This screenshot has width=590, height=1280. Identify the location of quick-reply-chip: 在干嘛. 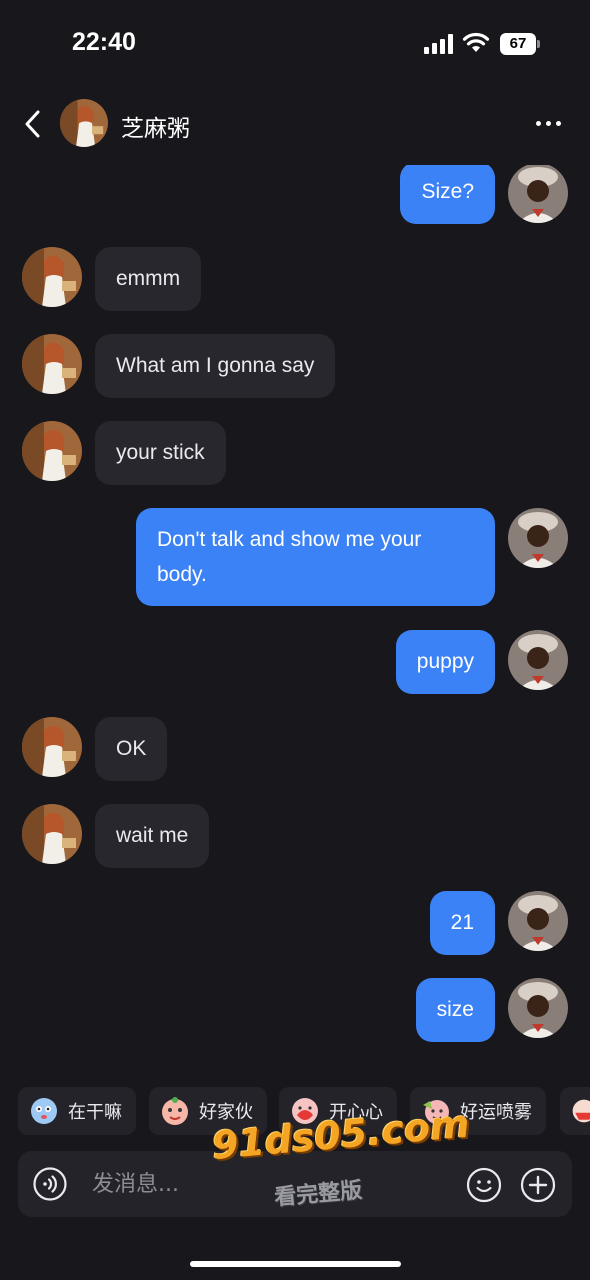
(77, 1111).